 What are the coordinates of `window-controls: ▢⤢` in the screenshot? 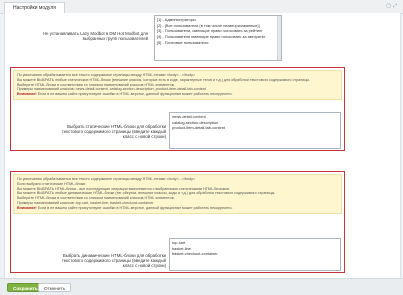 It's located at (392, 6).